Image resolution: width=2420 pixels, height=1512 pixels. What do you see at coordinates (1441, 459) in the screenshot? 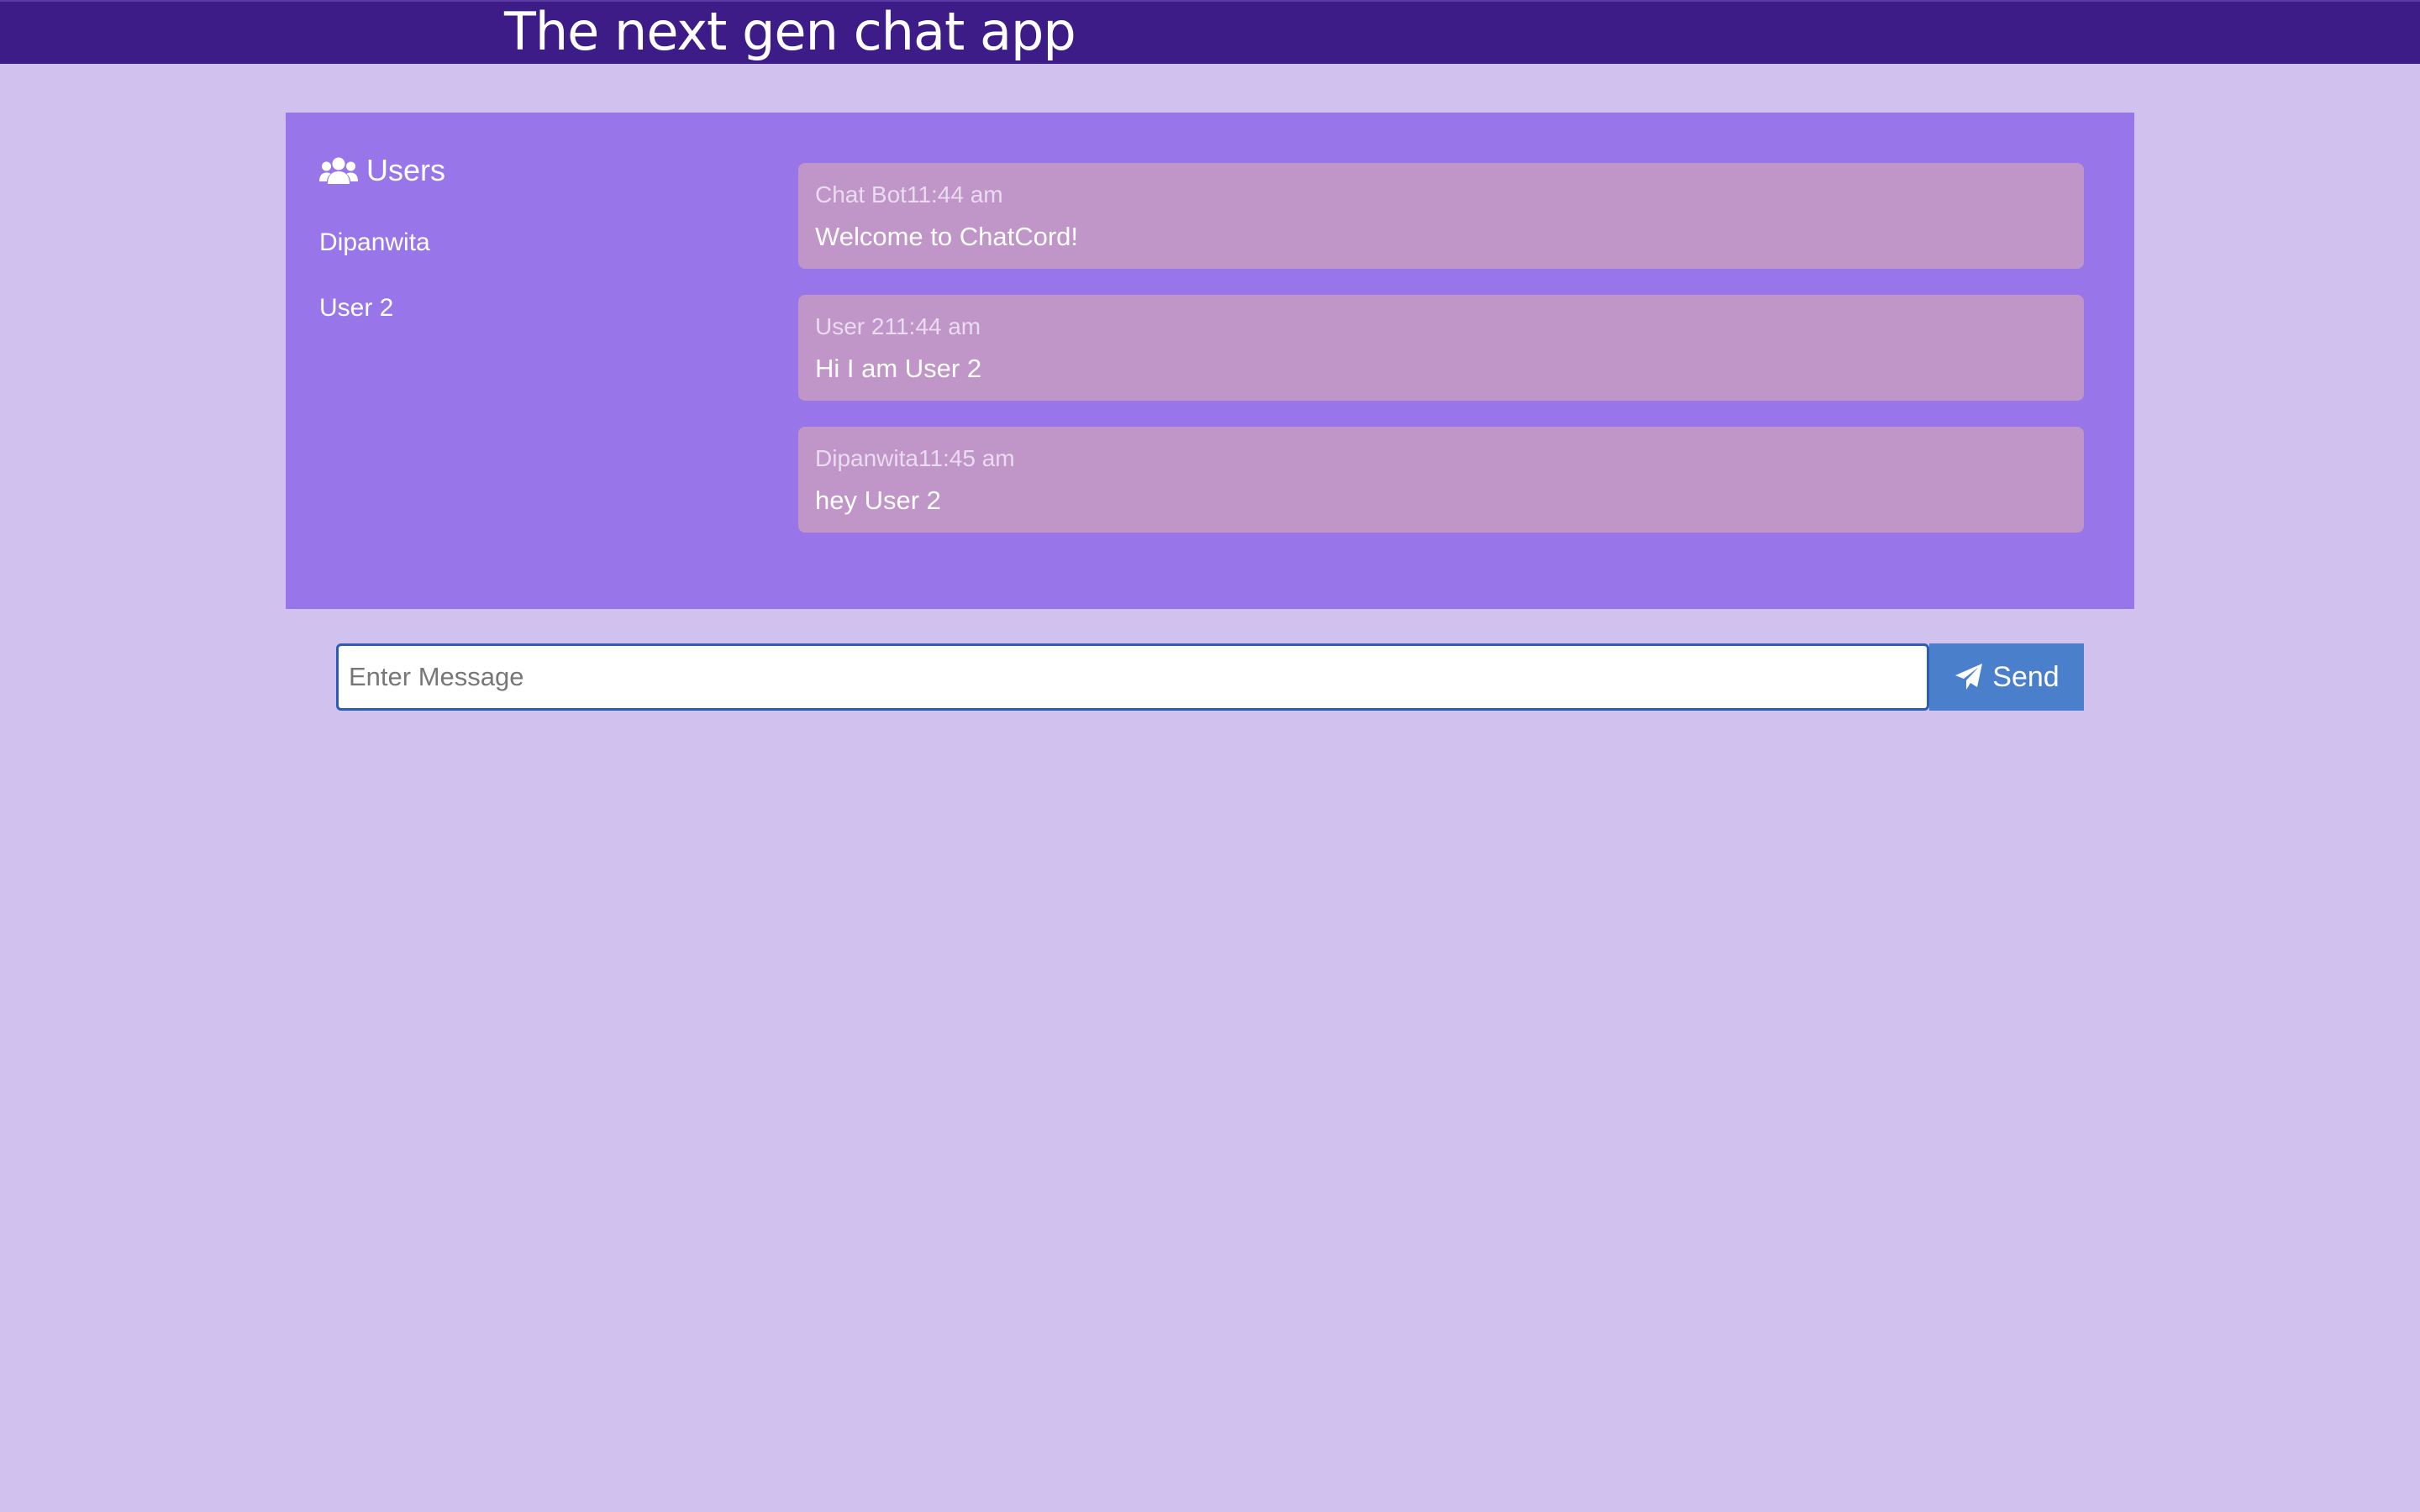
I see `message-meta: Dipanwita11:45 am` at bounding box center [1441, 459].